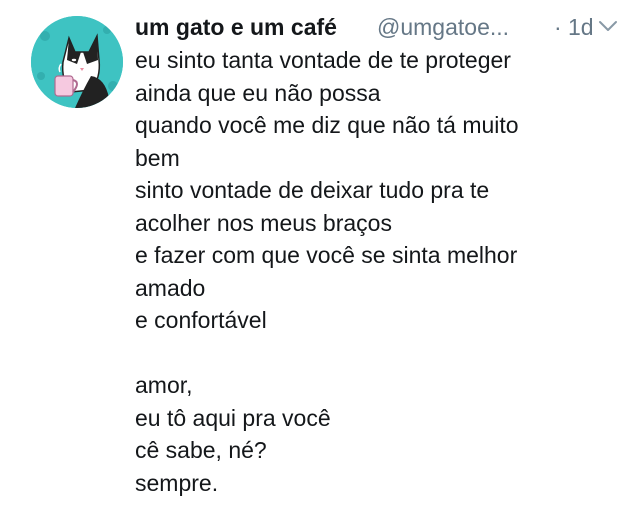 The height and width of the screenshot is (526, 640). What do you see at coordinates (233, 417) in the screenshot?
I see `tweet-line: eu tô aqui pra você` at bounding box center [233, 417].